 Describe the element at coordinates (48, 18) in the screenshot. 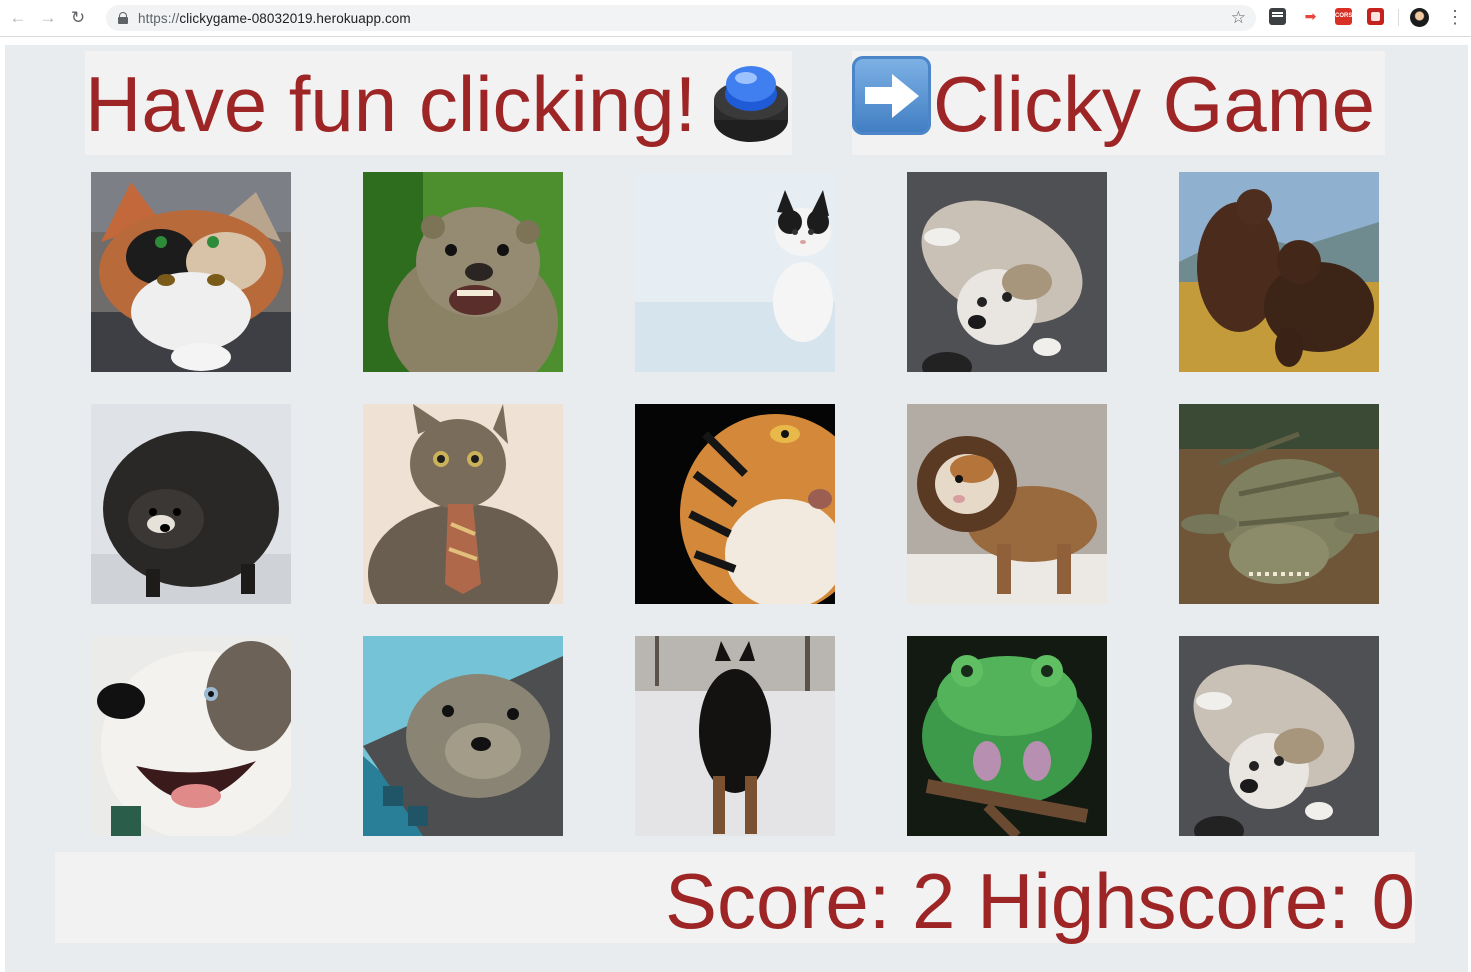

I see `forward-arrow-icon: →` at that location.